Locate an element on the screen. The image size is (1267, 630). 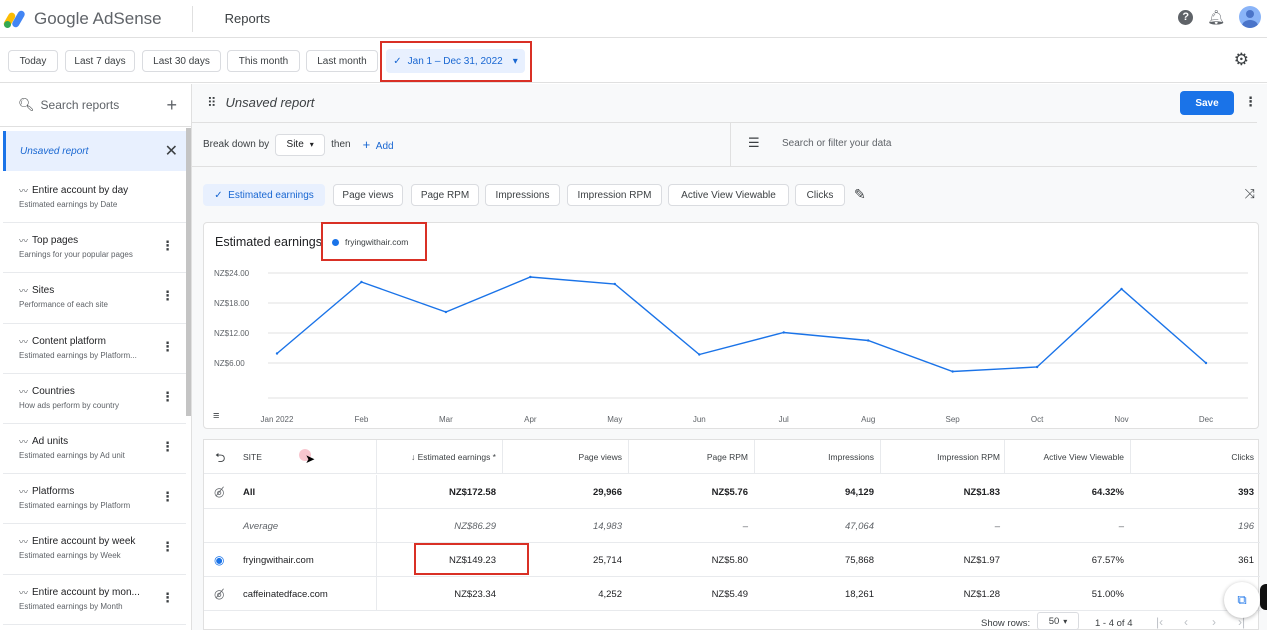
metric-chip-impressions: Impressions is located at coordinates (522, 195).